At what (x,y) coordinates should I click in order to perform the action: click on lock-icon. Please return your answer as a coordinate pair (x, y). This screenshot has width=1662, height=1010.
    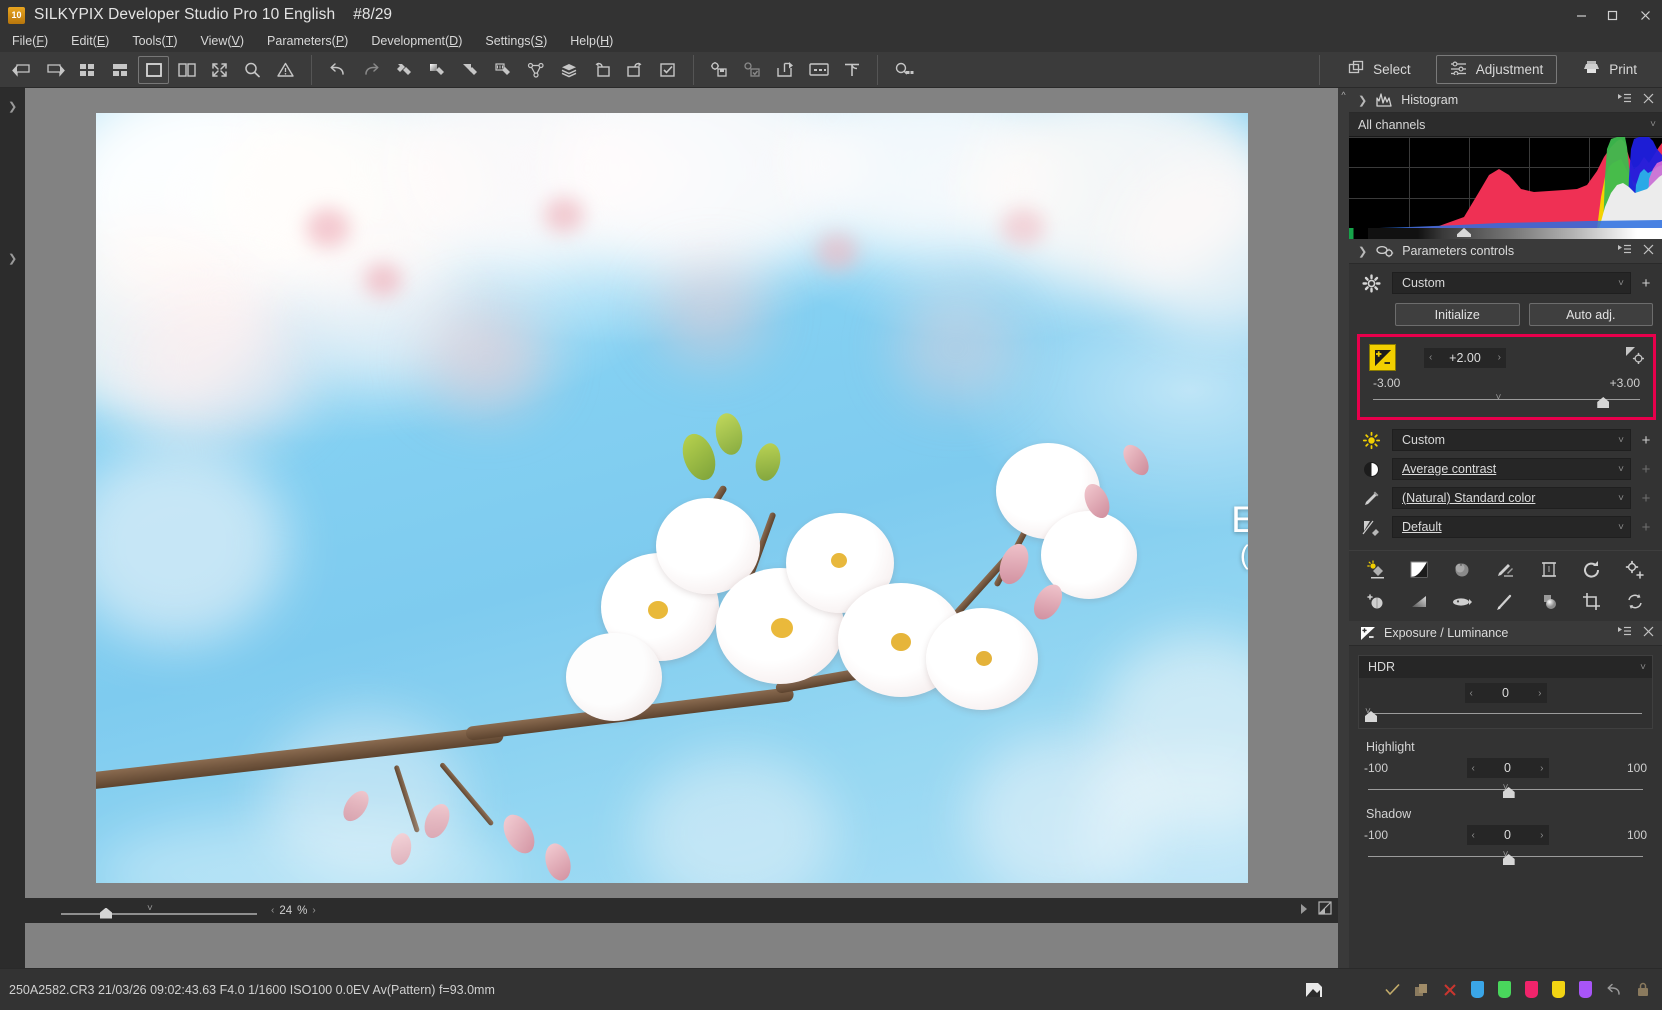
    Looking at the image, I should click on (1643, 989).